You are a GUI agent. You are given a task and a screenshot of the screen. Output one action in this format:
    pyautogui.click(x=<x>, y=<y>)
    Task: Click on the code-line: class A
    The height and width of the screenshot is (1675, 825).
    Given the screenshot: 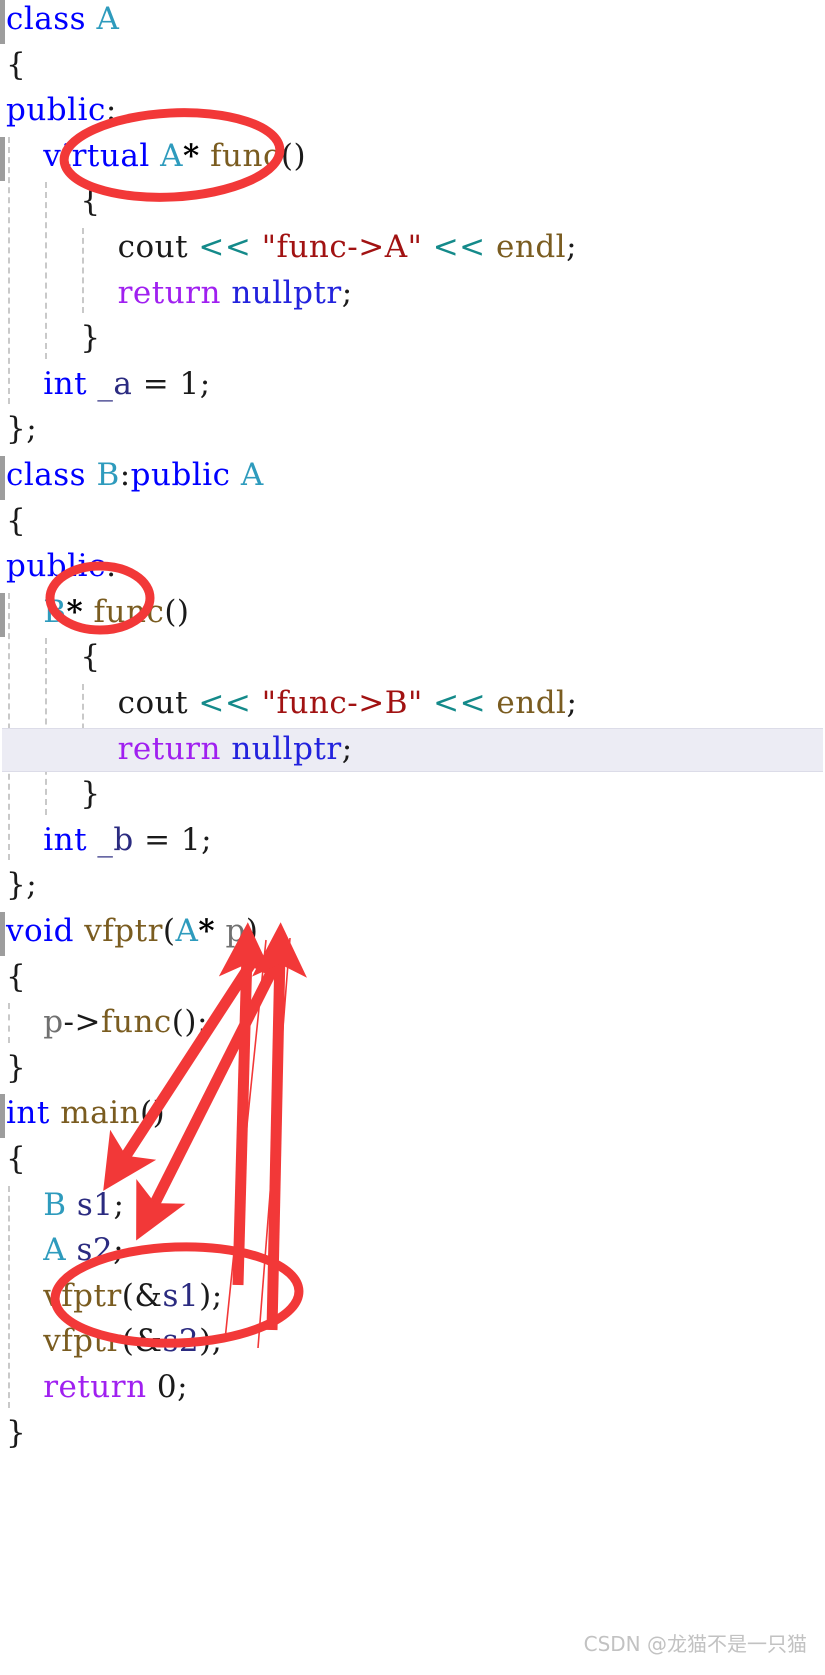 What is the action you would take?
    pyautogui.click(x=412, y=21)
    